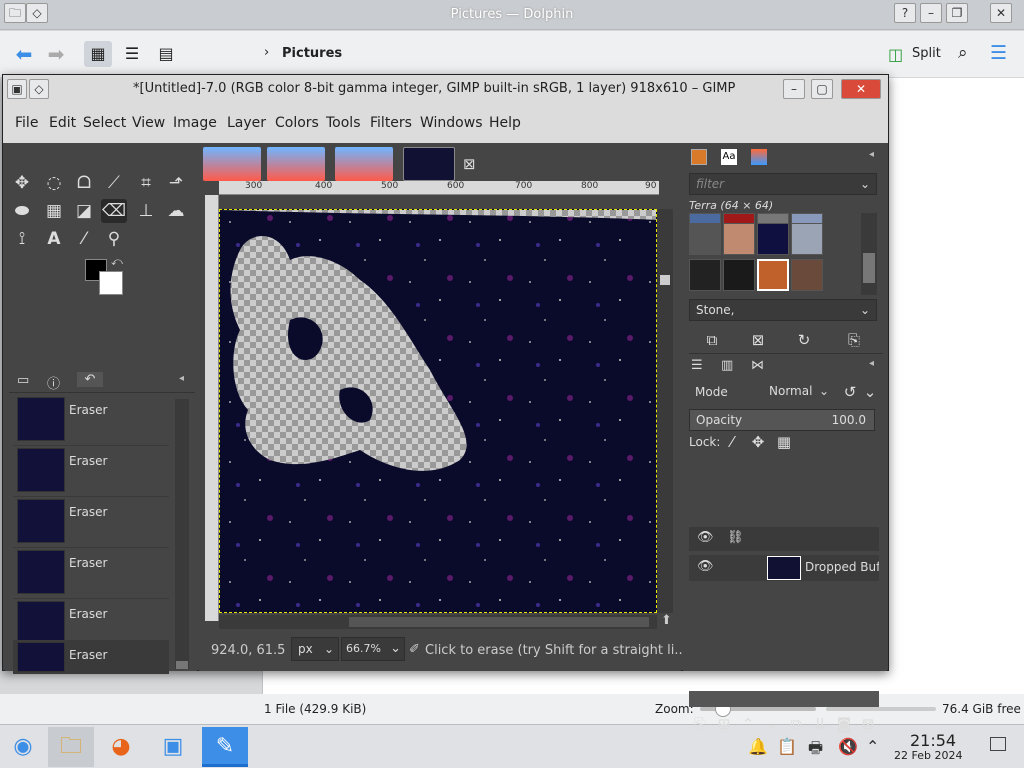  Describe the element at coordinates (957, 13) in the screenshot. I see `maximize-button: ❐` at that location.